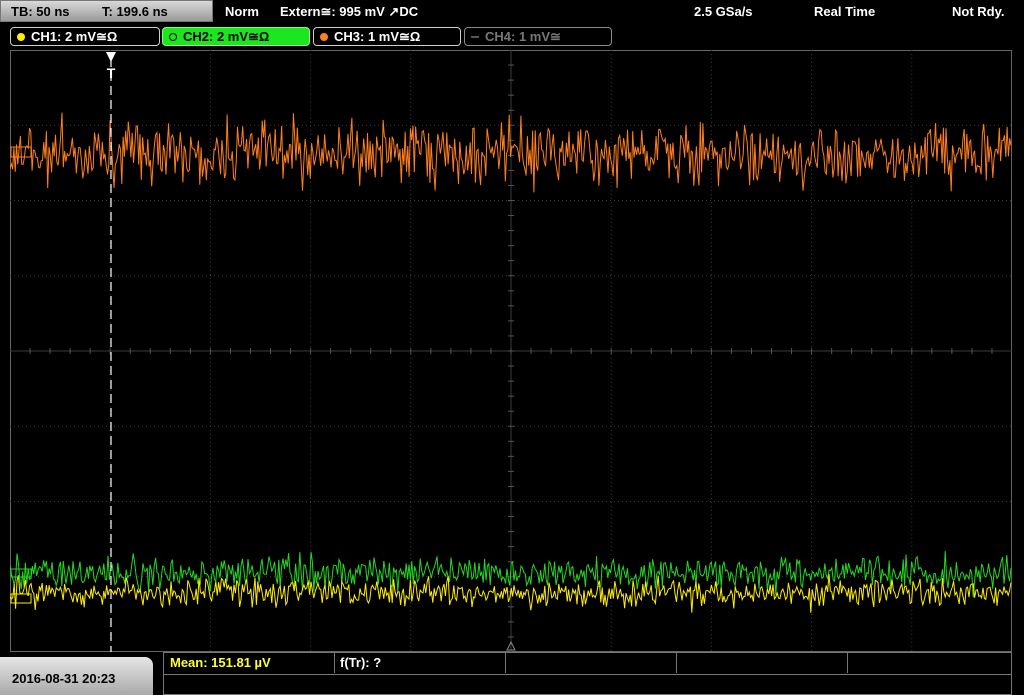  I want to click on datetime-box: 2016-08-31 20:23, so click(76, 676).